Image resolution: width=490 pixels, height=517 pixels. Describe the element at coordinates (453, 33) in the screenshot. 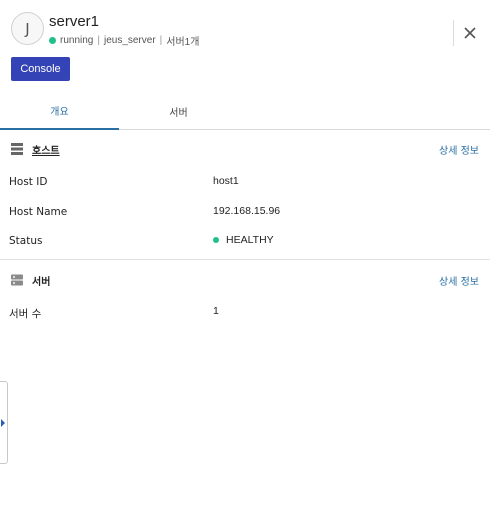

I see `header-divider` at that location.